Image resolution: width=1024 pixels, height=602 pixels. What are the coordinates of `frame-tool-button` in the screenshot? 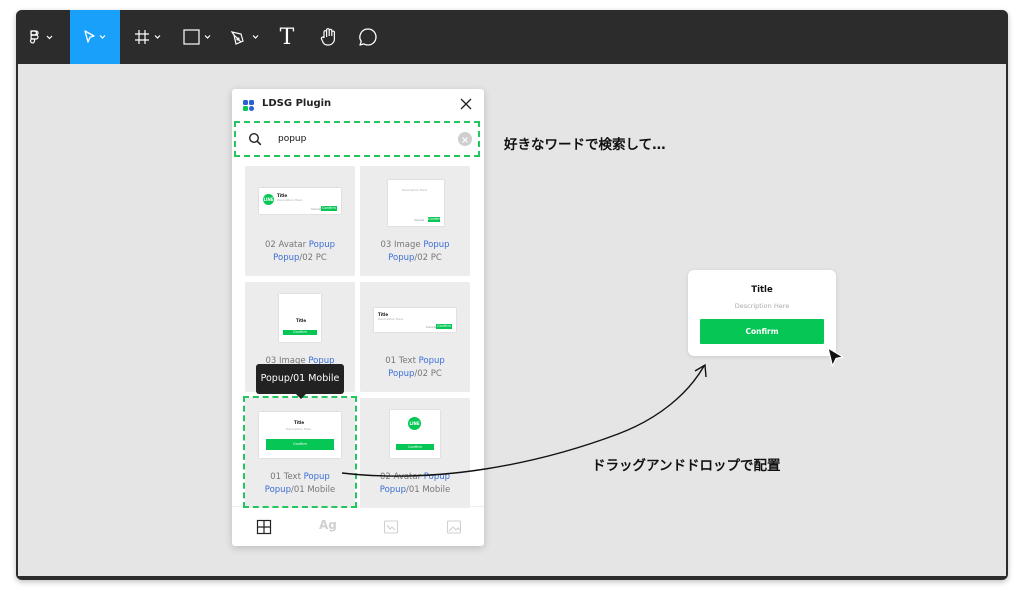 It's located at (148, 37).